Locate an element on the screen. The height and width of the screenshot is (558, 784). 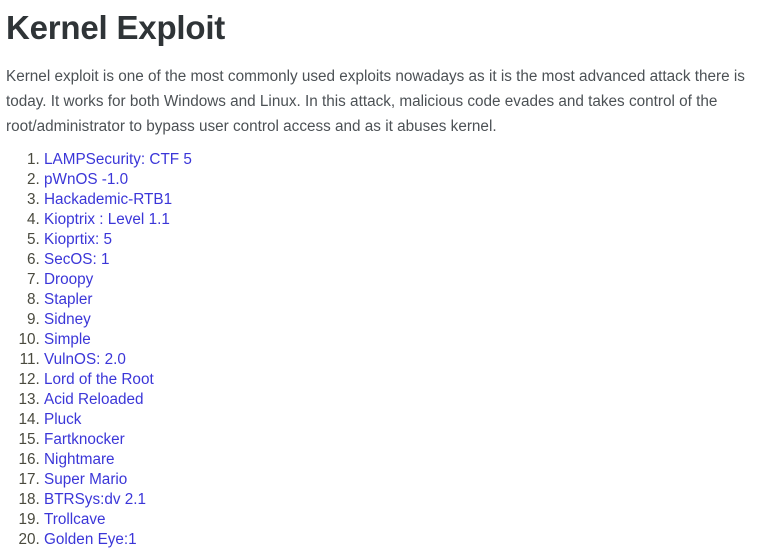
exploit-link: Lord of the Root is located at coordinates (99, 379).